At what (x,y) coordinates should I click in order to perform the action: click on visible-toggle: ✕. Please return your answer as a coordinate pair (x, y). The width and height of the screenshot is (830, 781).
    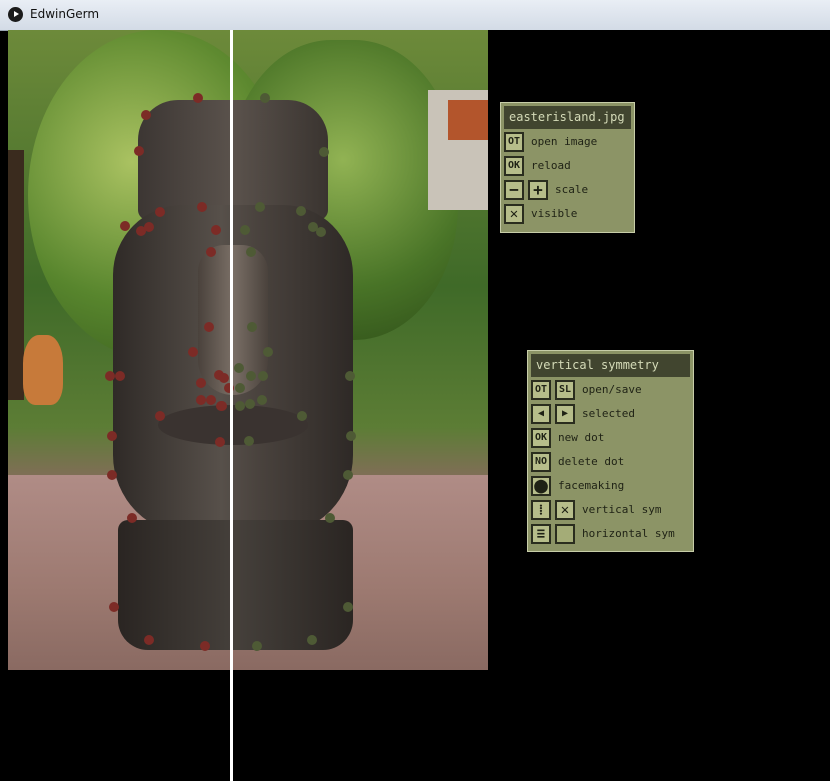
    Looking at the image, I should click on (514, 214).